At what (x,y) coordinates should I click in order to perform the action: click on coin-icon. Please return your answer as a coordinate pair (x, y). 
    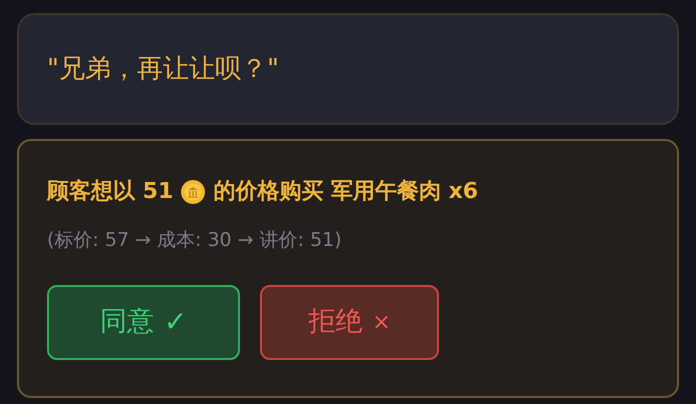
    Looking at the image, I should click on (193, 191).